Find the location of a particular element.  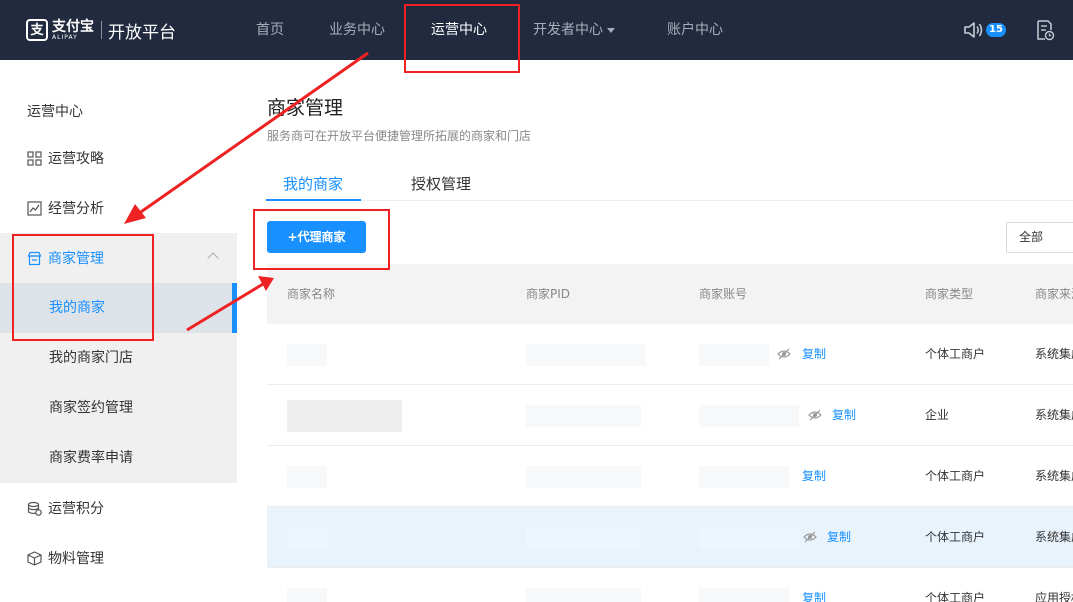

column-header-merchant-source: 商家来源 is located at coordinates (1054, 294).